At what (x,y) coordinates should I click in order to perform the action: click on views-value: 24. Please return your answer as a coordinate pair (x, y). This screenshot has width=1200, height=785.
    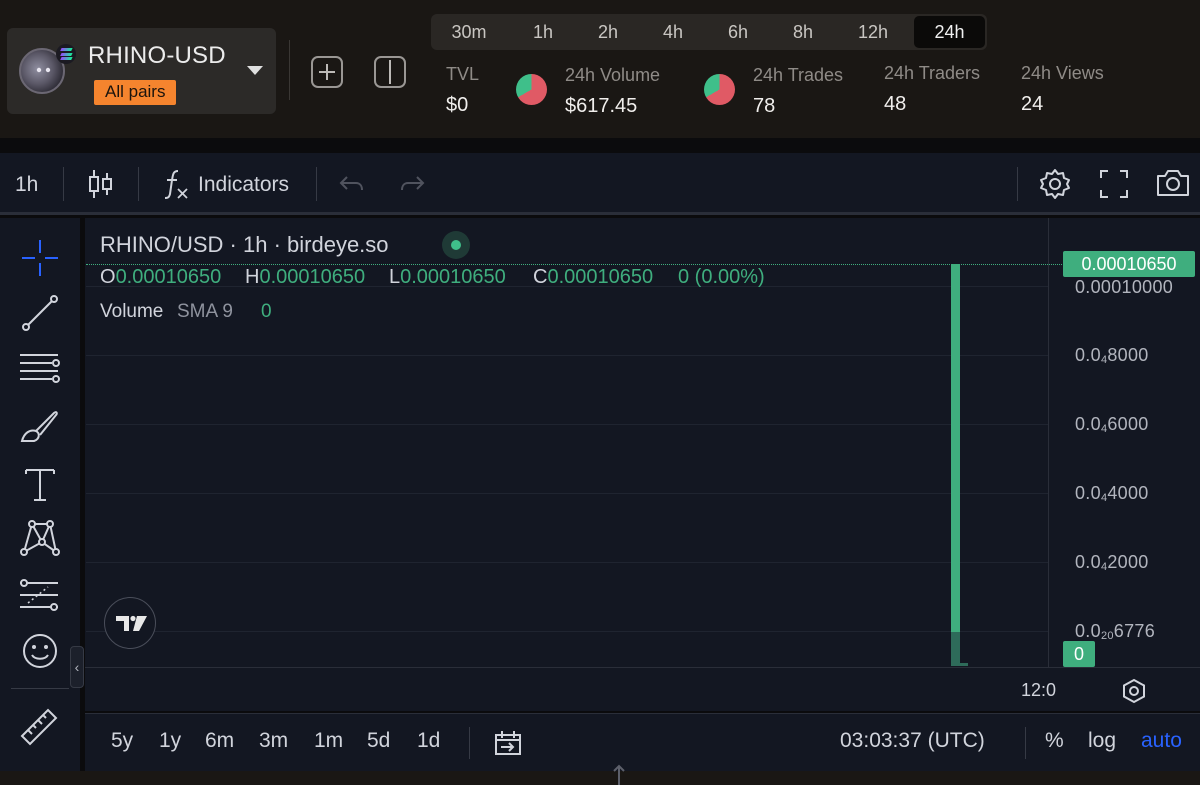
    Looking at the image, I should click on (1032, 104).